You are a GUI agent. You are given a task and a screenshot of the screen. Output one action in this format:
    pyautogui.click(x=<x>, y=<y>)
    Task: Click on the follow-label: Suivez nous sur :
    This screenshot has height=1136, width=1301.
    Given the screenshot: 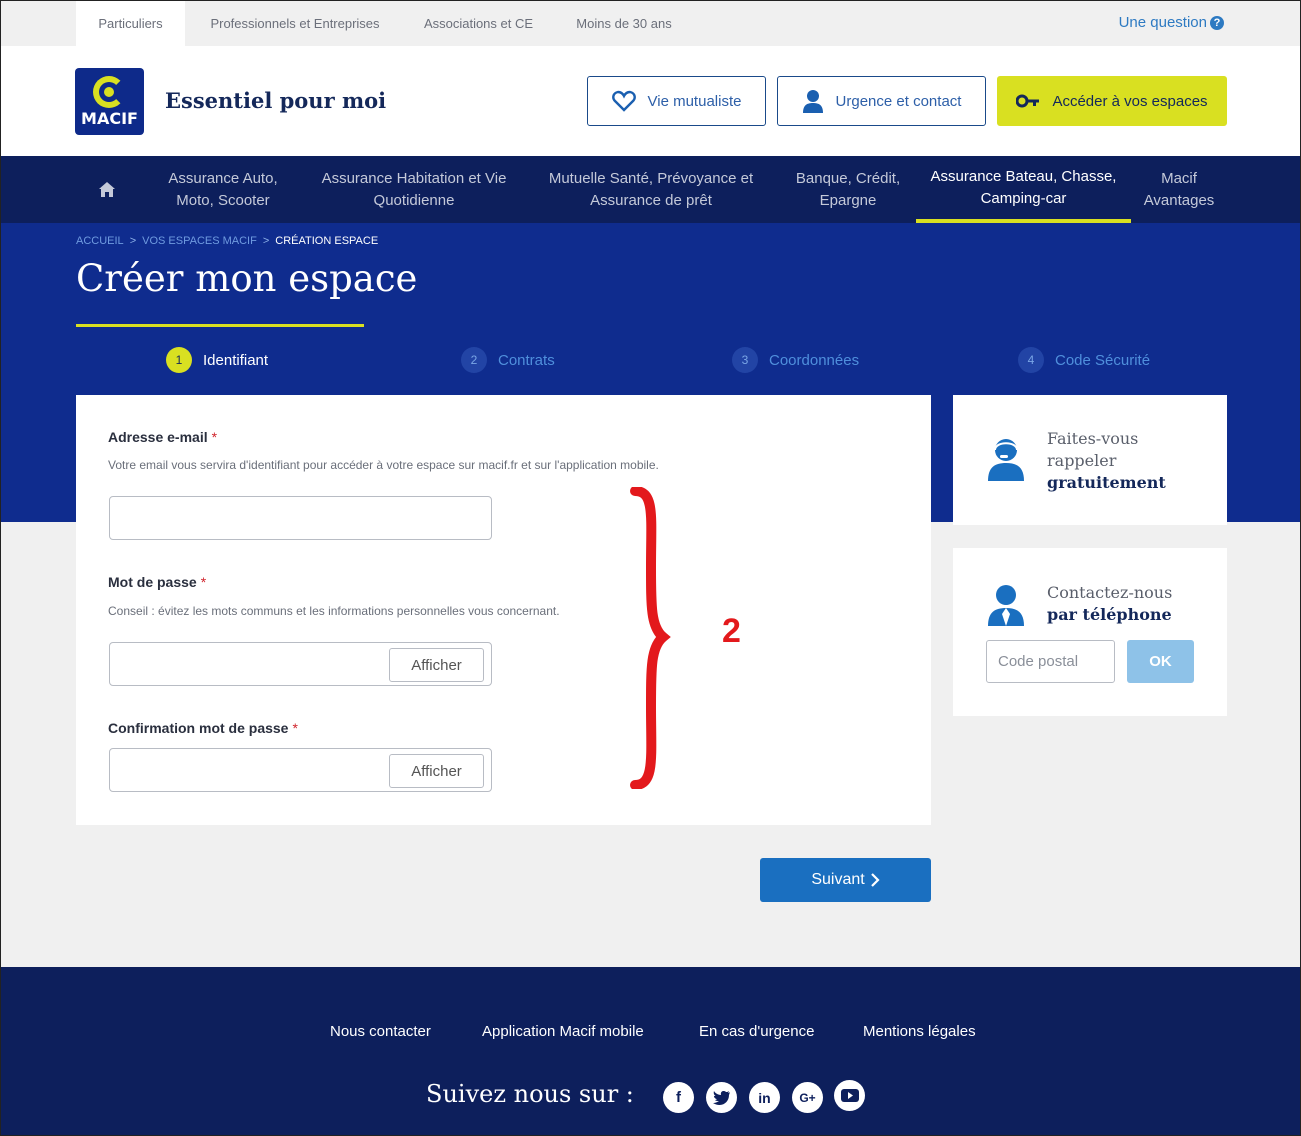 What is the action you would take?
    pyautogui.click(x=530, y=1094)
    